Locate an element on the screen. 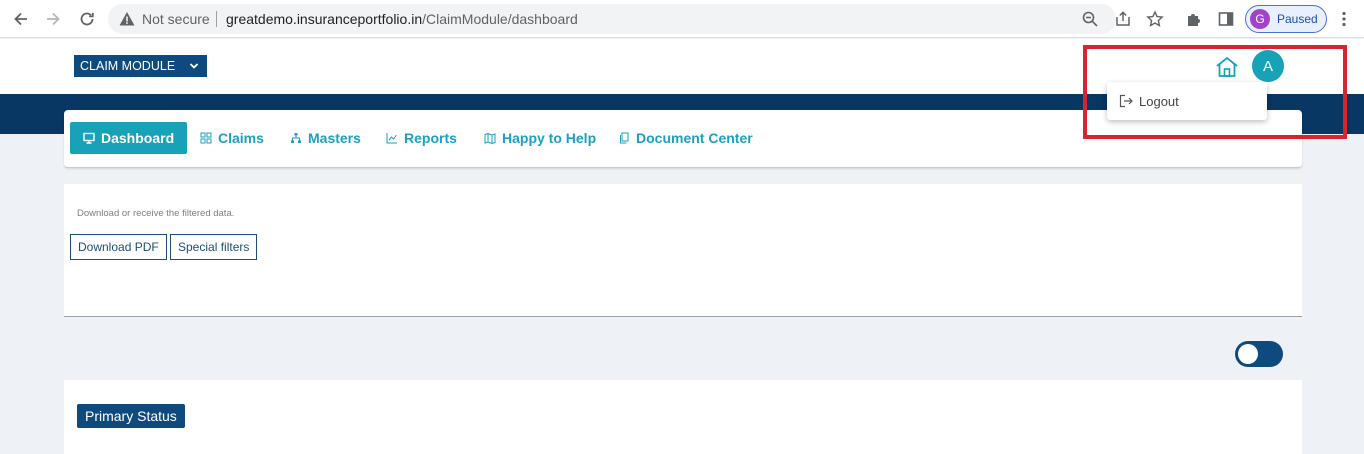 The height and width of the screenshot is (454, 1364). user-dropdown-menu: Logout is located at coordinates (1187, 101).